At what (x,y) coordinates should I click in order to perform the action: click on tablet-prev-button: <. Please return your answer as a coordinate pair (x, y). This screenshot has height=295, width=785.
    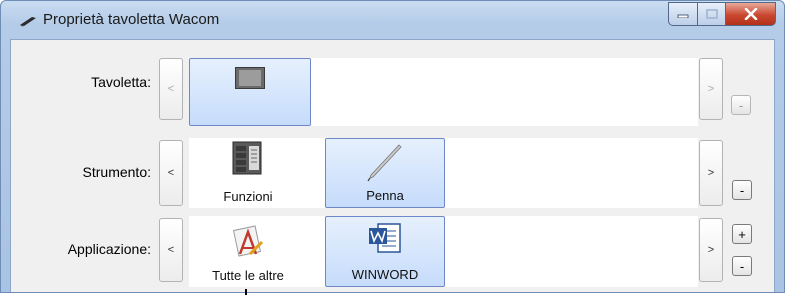
    Looking at the image, I should click on (171, 89).